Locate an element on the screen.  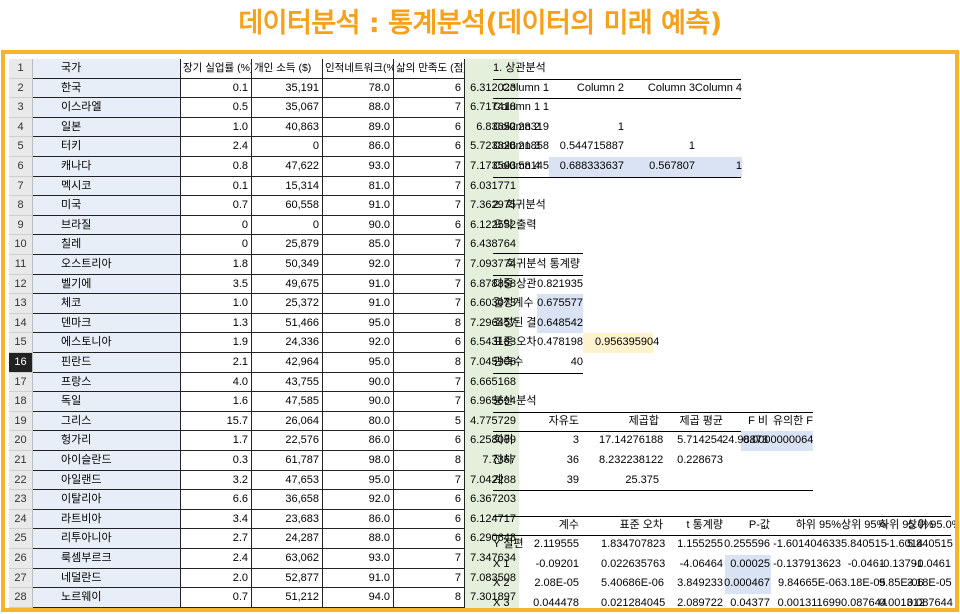
data-cell: 51,212 is located at coordinates (287, 598).